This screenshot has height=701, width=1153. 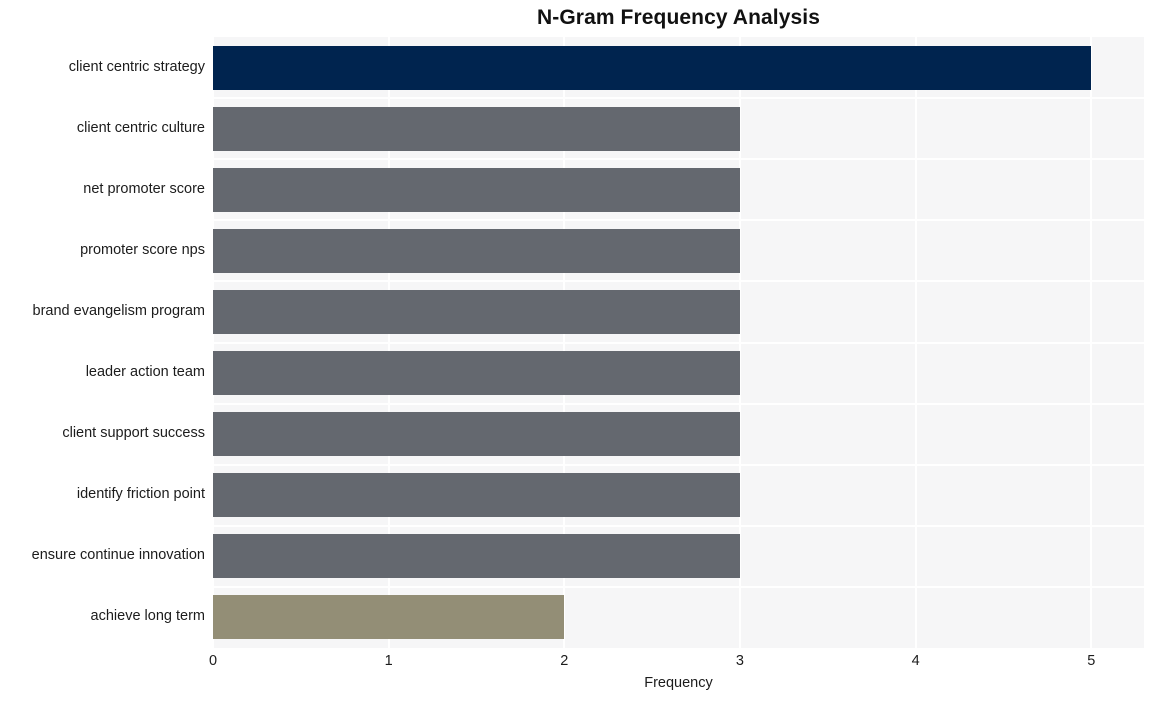 I want to click on x-axis-tick-label: 0, so click(x=213, y=661).